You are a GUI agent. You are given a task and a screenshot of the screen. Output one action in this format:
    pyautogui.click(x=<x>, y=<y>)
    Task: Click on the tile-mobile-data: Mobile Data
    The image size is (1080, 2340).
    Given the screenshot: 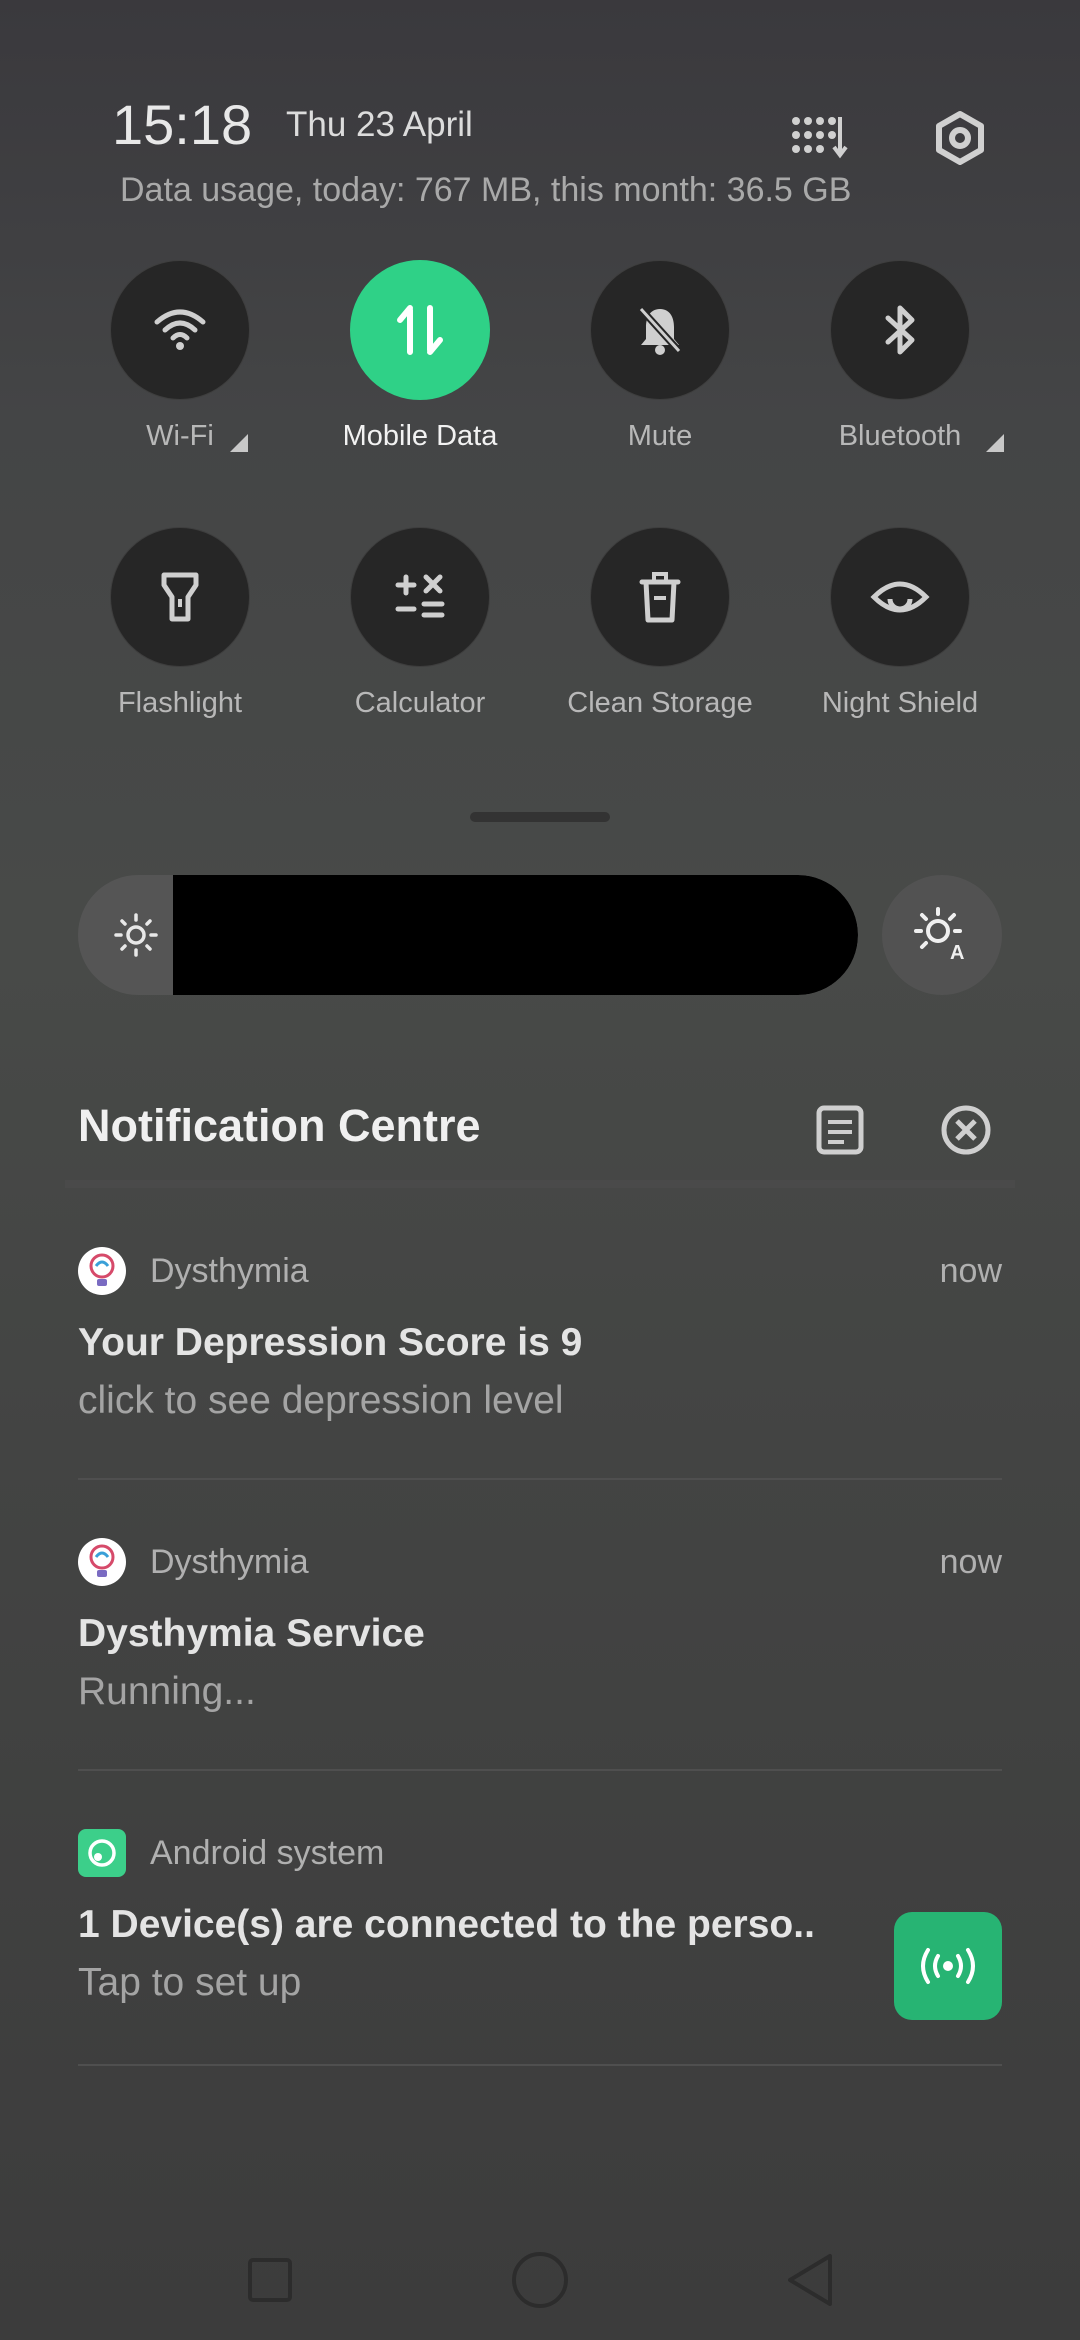 What is the action you would take?
    pyautogui.click(x=420, y=356)
    